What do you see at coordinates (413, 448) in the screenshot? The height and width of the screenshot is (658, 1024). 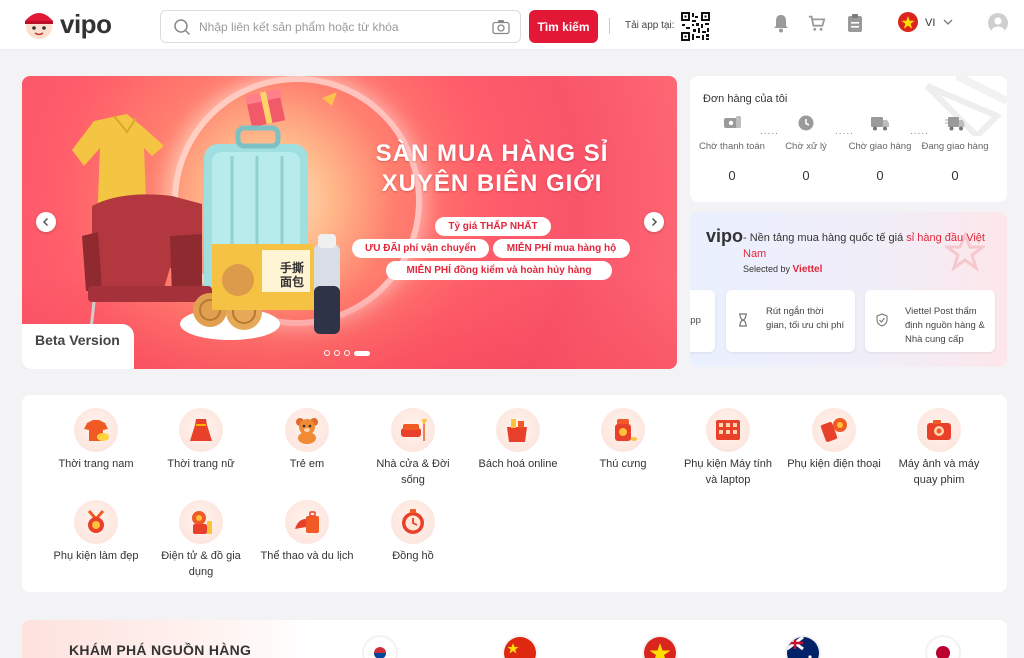 I see `category-home-living: Nhà cửa & Đời sống` at bounding box center [413, 448].